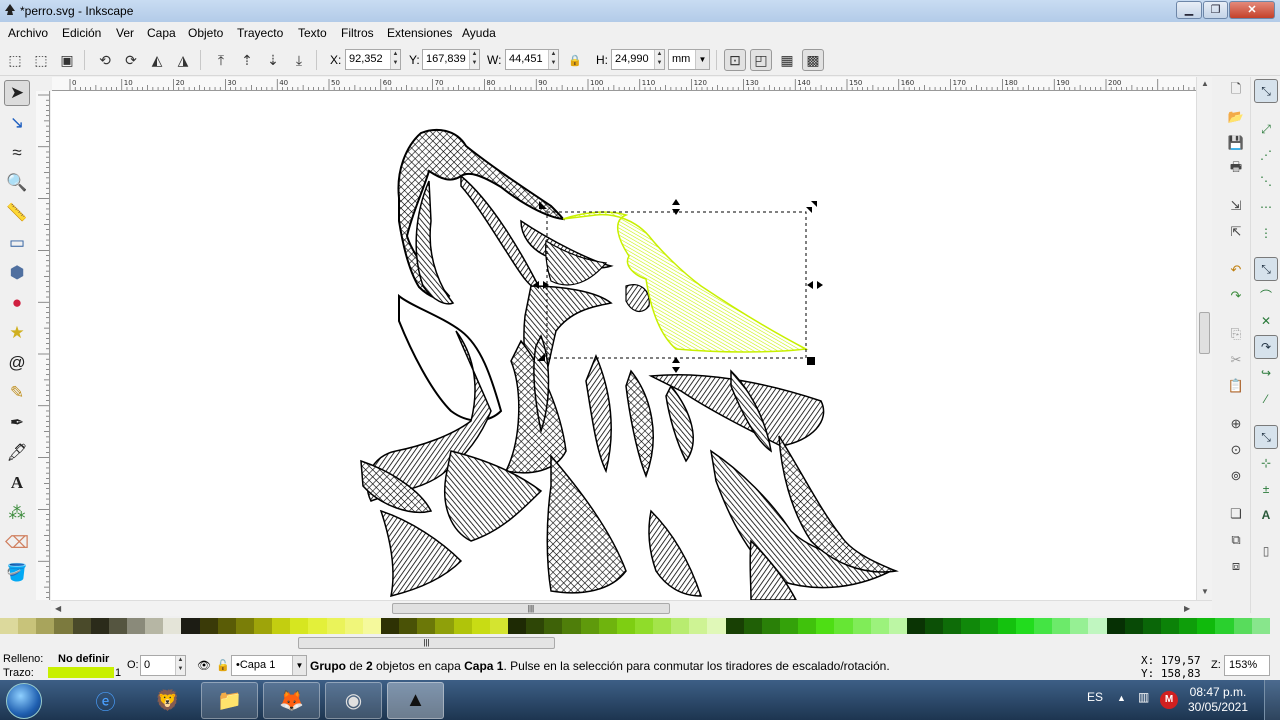  What do you see at coordinates (1266, 515) in the screenshot?
I see `snap-text-baseline-icon: A` at bounding box center [1266, 515].